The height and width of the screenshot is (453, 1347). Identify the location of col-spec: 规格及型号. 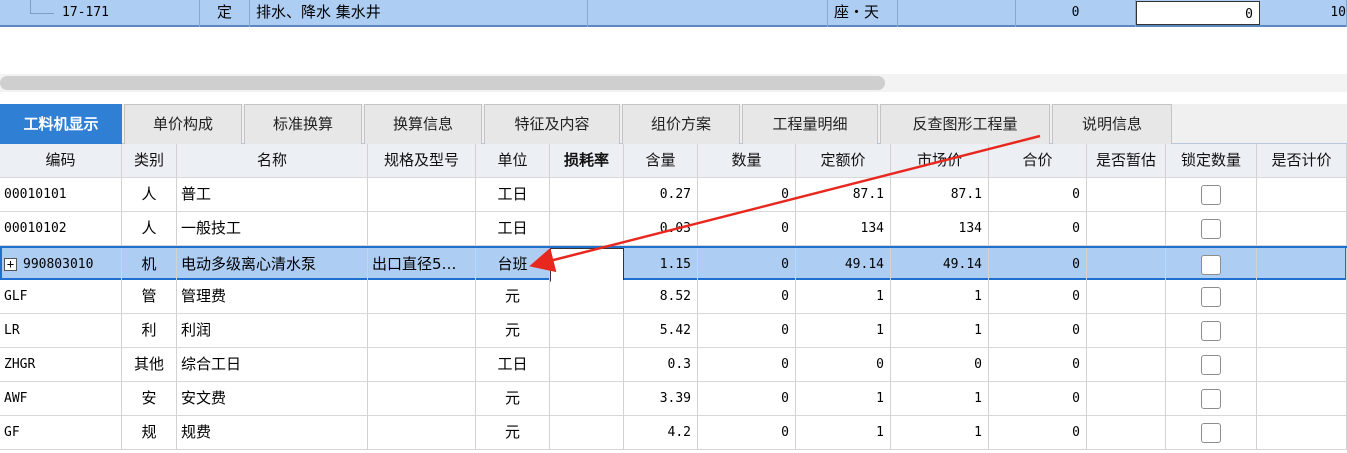
(422, 161).